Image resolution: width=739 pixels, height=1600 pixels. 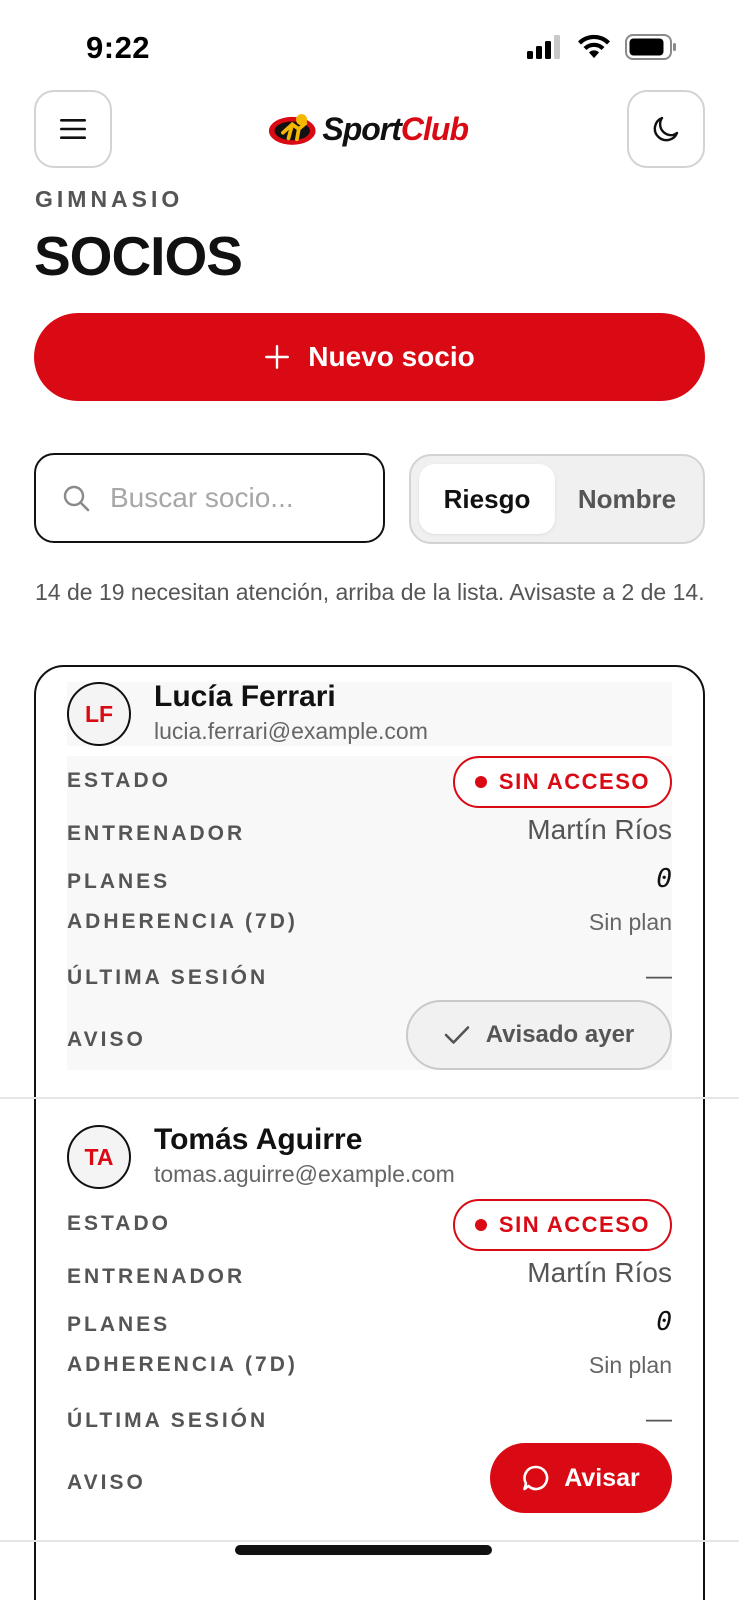 What do you see at coordinates (594, 46) in the screenshot?
I see `wifi-icon` at bounding box center [594, 46].